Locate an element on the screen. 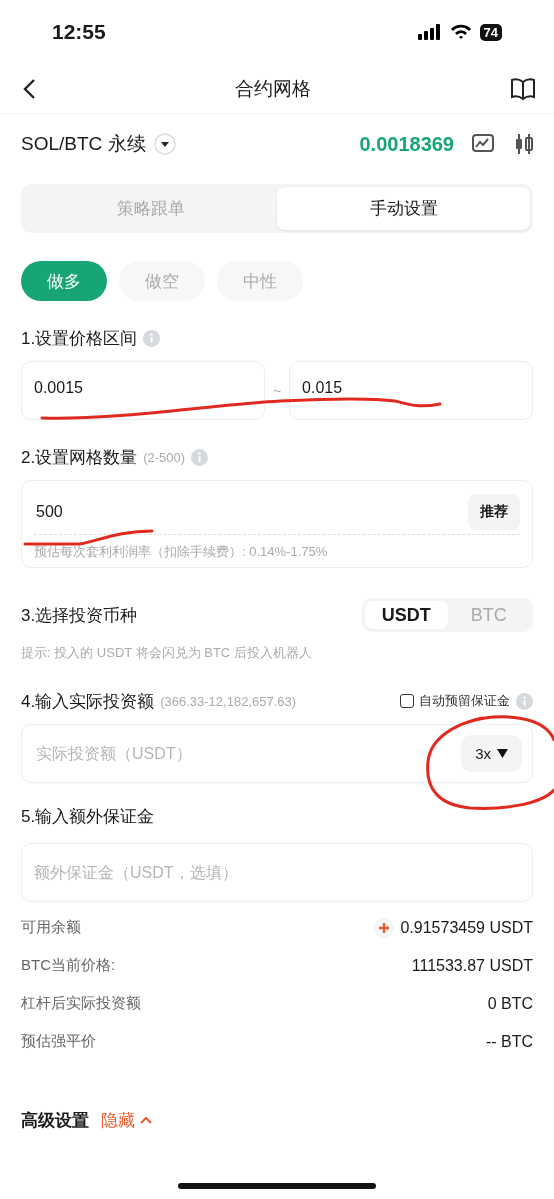 Image resolution: width=554 pixels, height=1199 pixels. signal-icon is located at coordinates (429, 32).